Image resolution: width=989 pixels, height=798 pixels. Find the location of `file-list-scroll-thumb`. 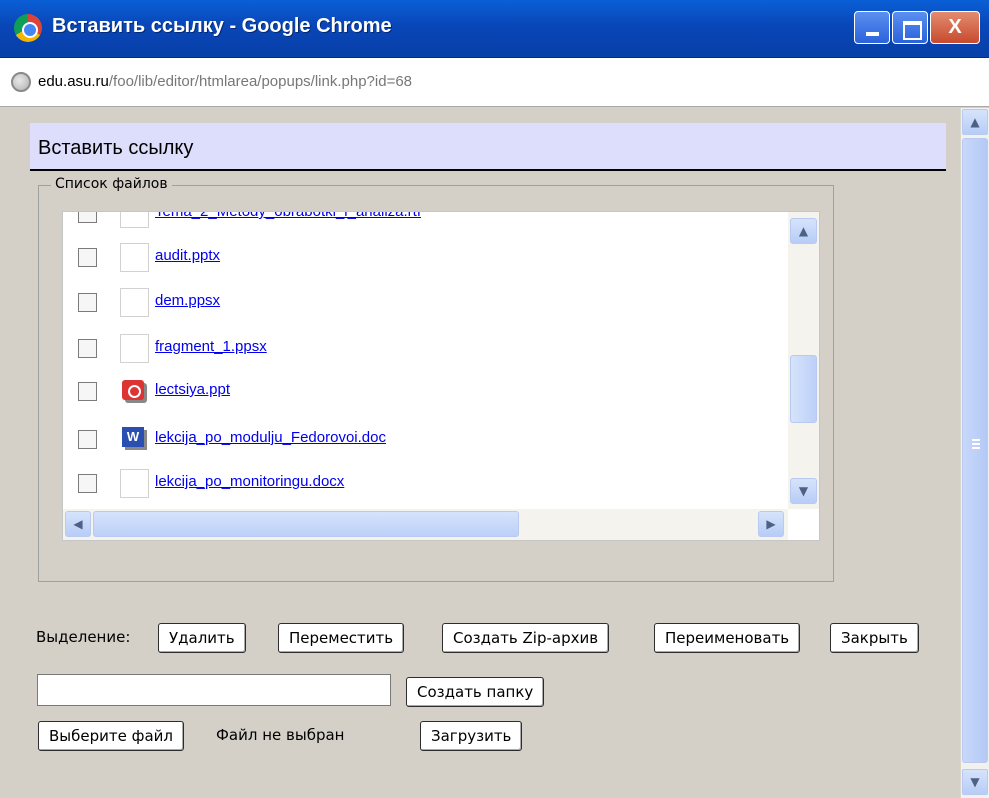

file-list-scroll-thumb is located at coordinates (803, 389).